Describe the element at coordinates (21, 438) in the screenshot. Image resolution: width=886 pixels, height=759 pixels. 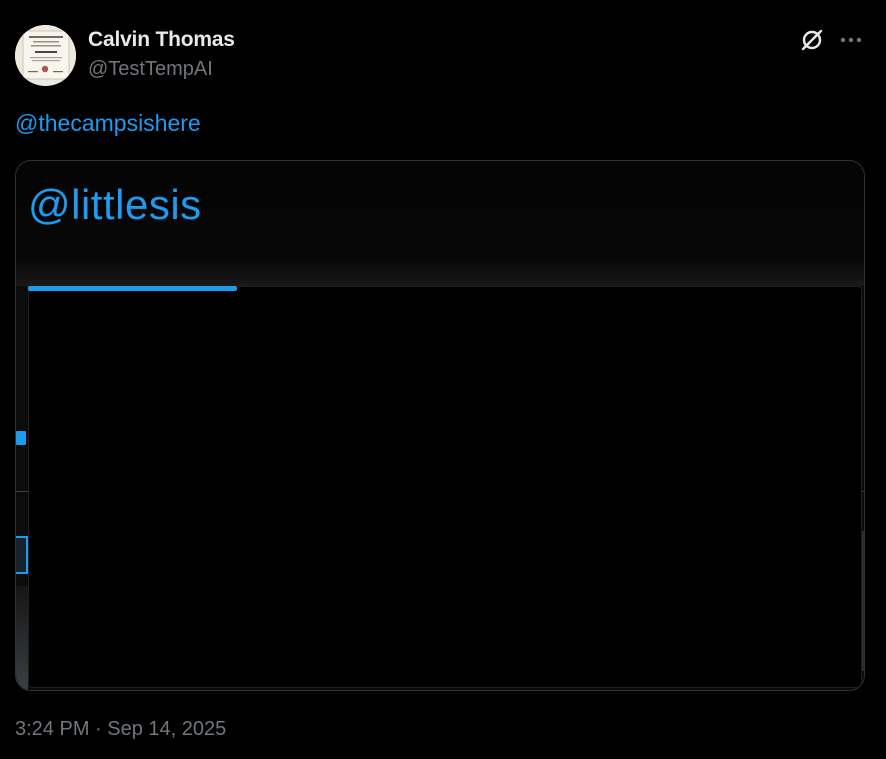
I see `blue-fragment` at that location.